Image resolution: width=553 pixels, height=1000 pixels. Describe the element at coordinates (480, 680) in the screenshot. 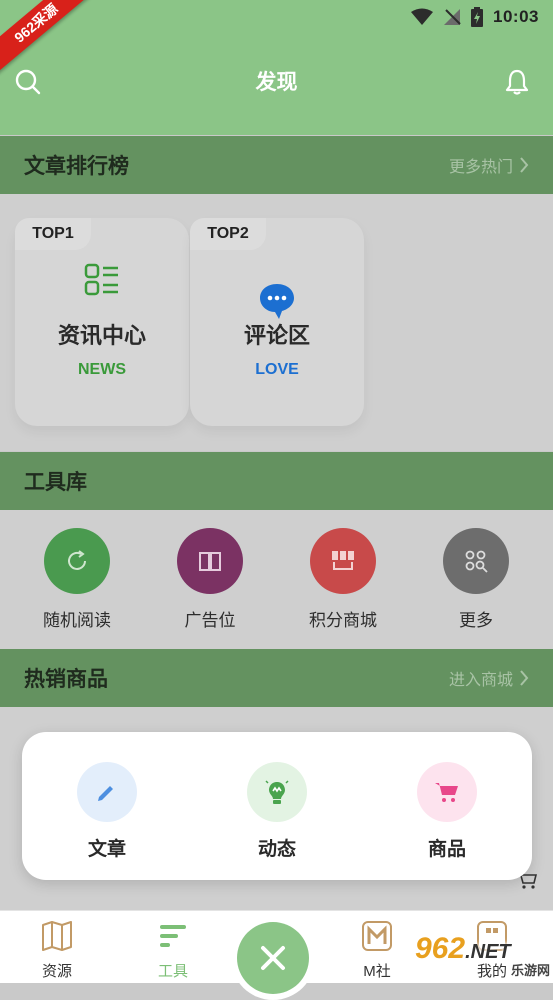

I see `enter-mall-label: 进入商城` at that location.